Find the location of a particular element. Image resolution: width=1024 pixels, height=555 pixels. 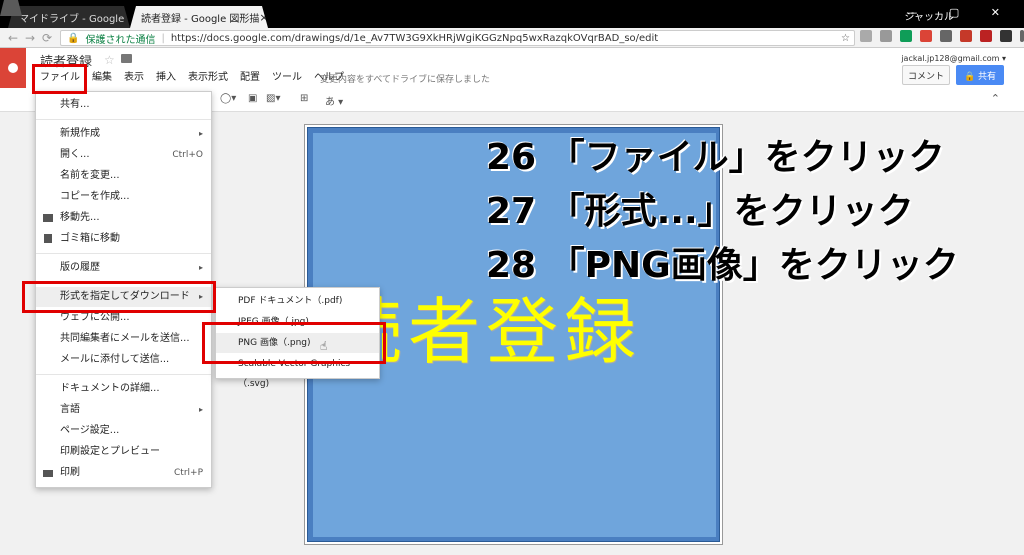

menu-item-version-history: 版の履歴 ▸ is located at coordinates (123, 268).